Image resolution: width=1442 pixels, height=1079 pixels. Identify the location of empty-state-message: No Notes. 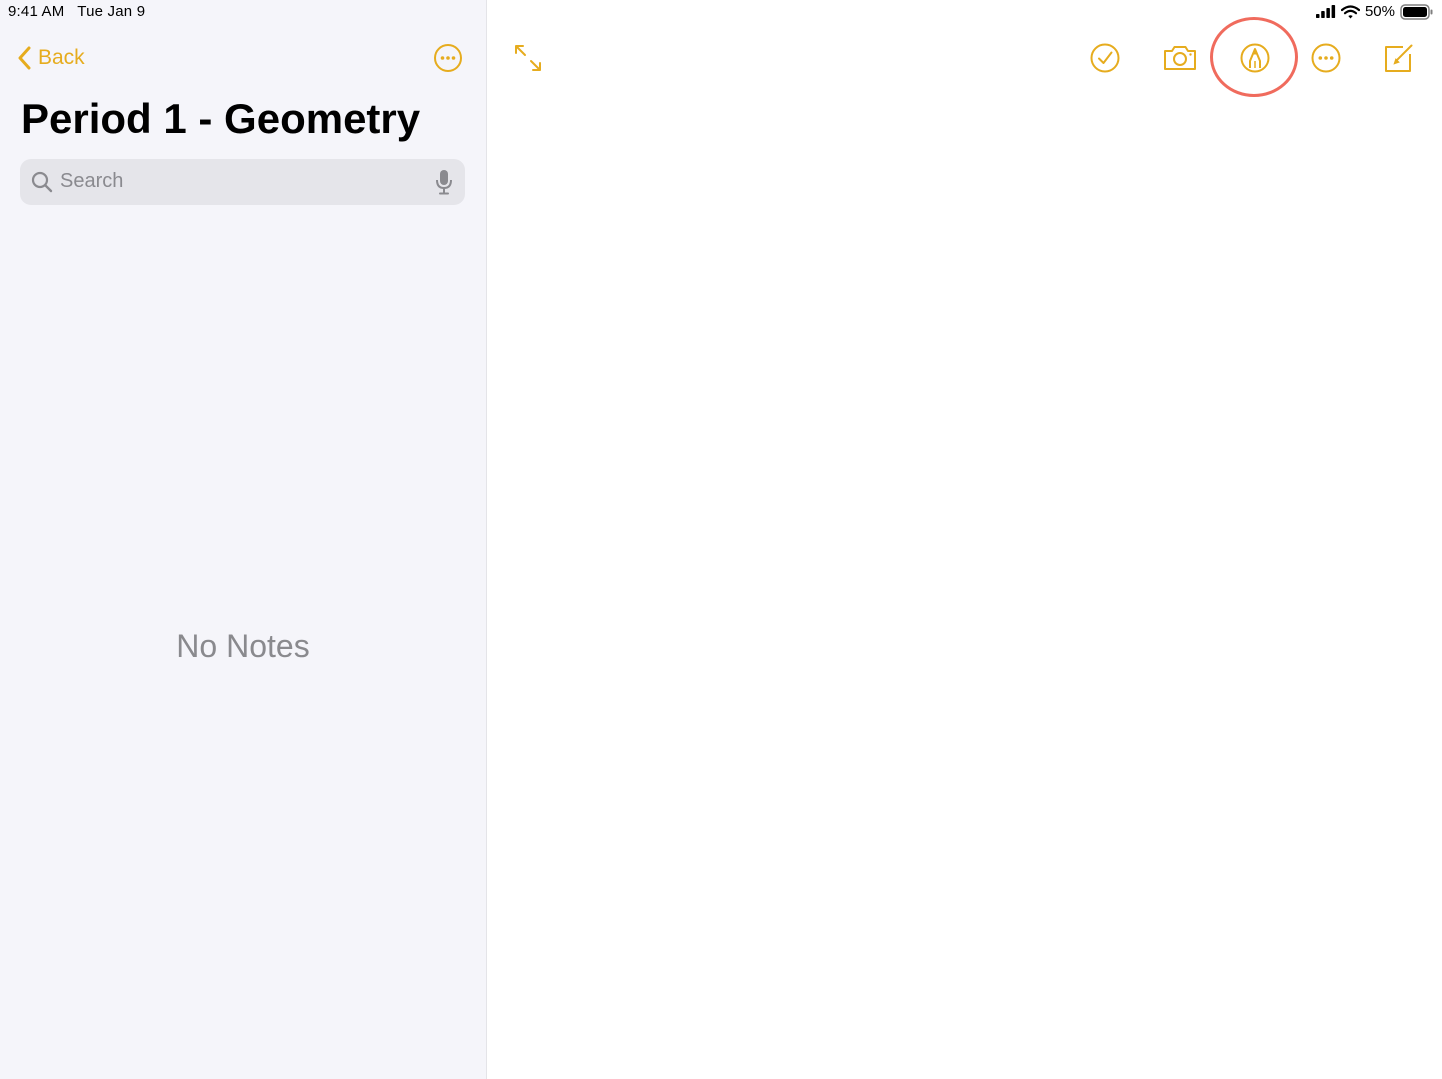
(243, 646).